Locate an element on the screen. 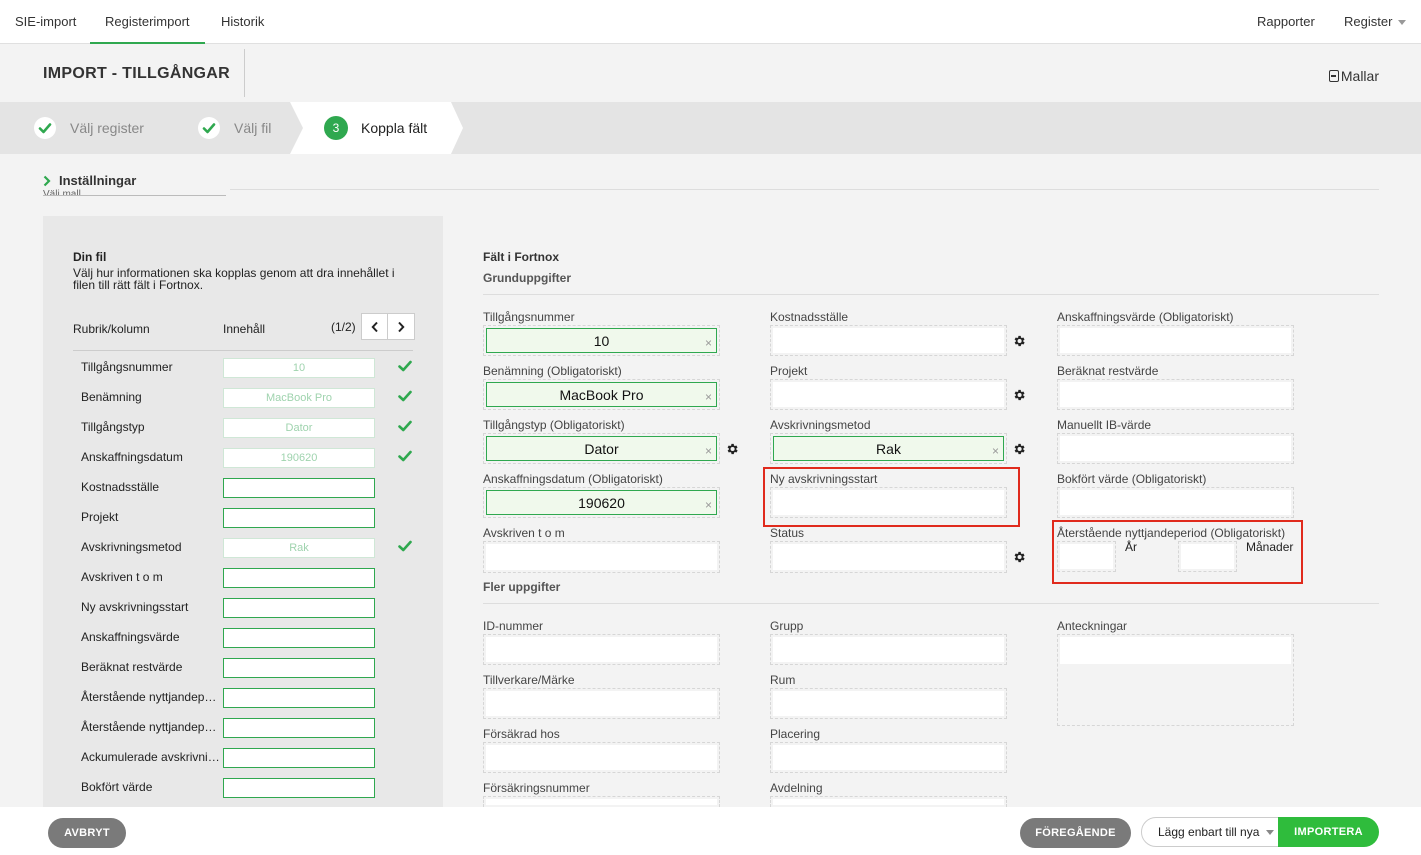 The width and height of the screenshot is (1421, 855). step-valj-fil: Välj fil is located at coordinates (248, 128).